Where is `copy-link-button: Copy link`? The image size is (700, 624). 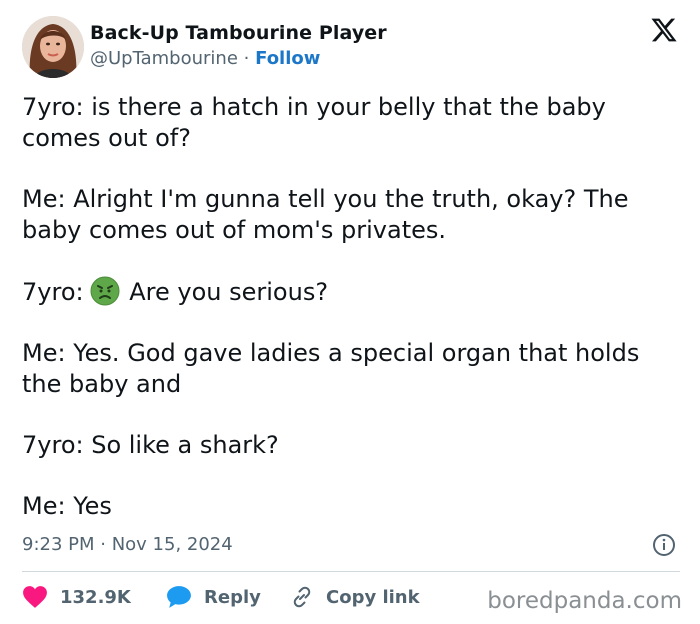 copy-link-button: Copy link is located at coordinates (355, 597).